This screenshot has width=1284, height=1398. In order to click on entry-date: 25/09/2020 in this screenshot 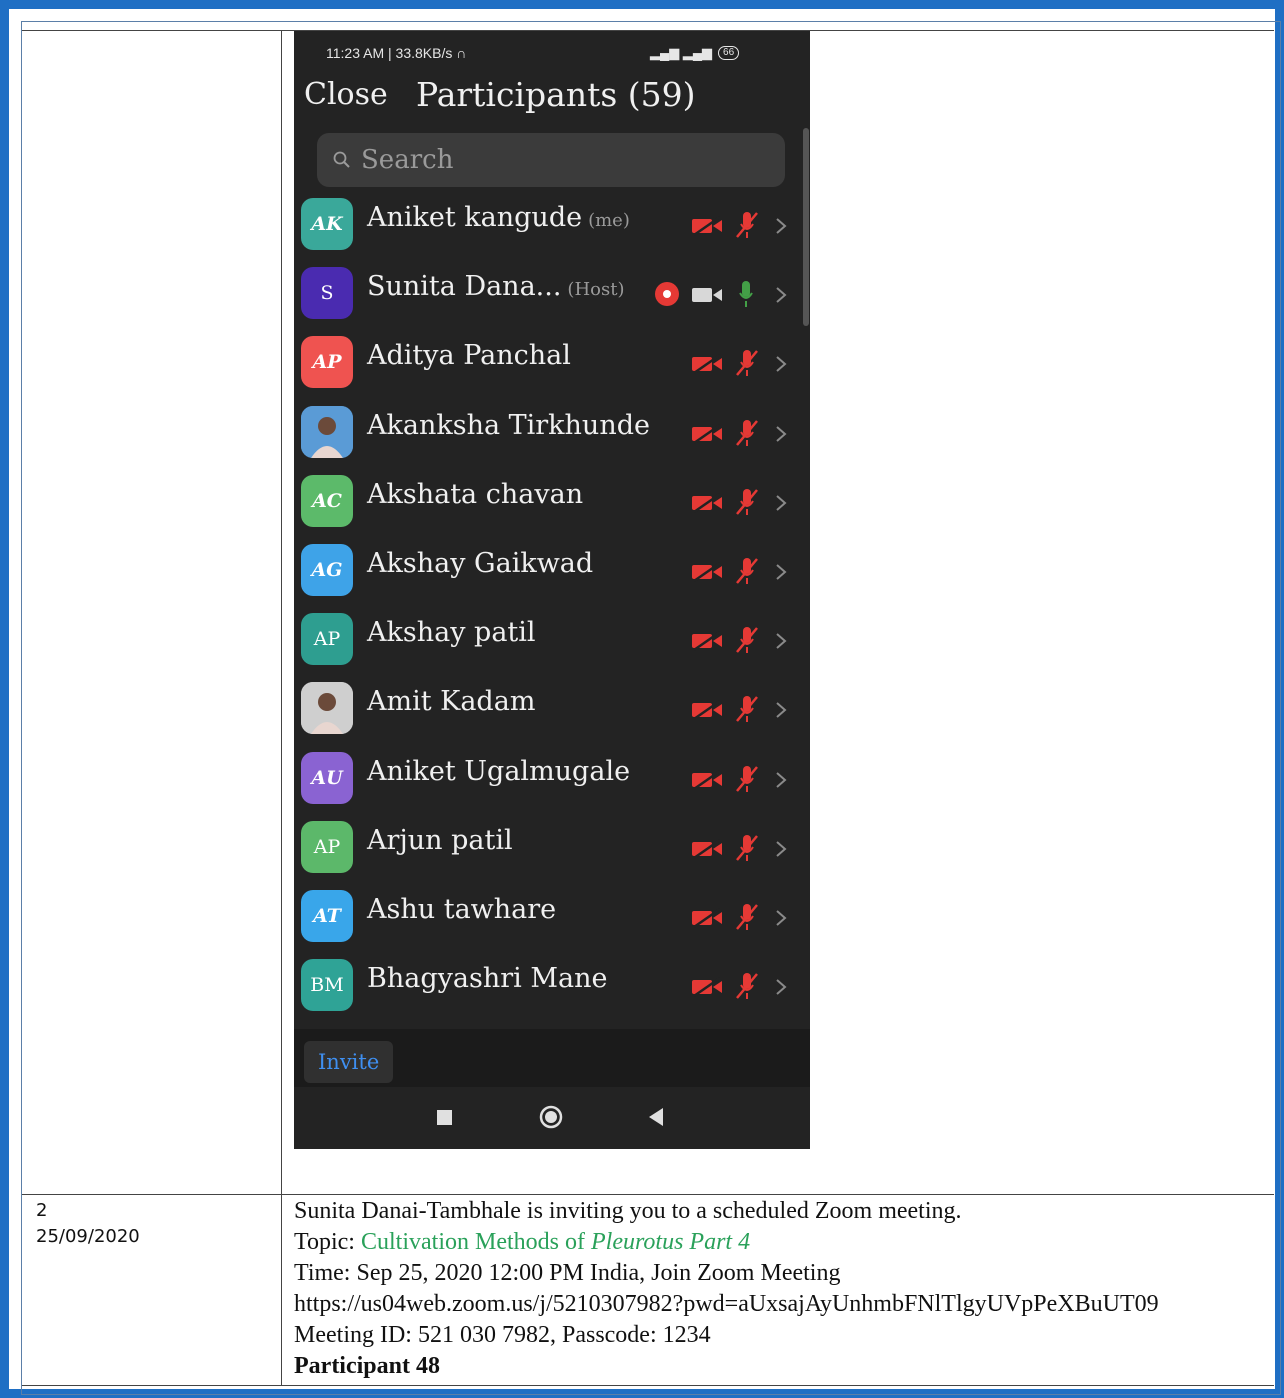, I will do `click(88, 1236)`.